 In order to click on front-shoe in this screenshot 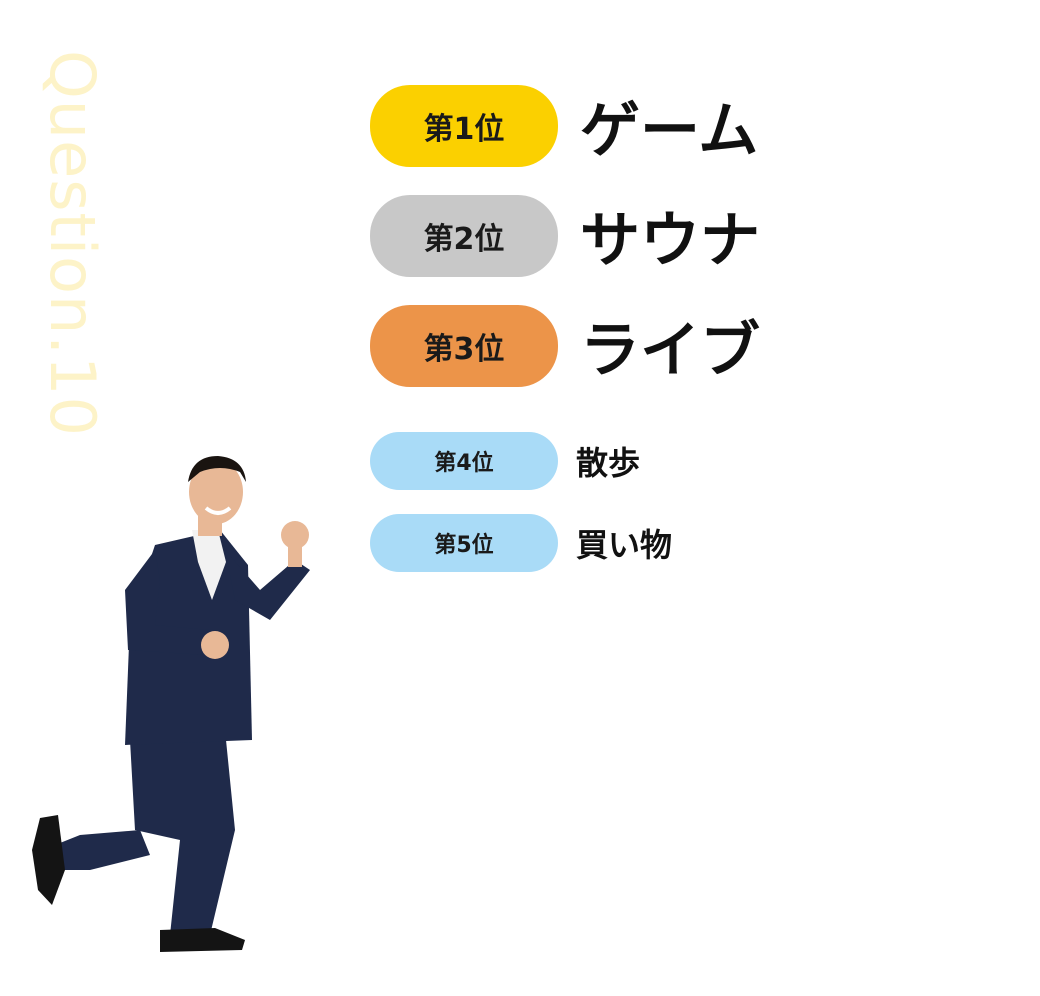, I will do `click(202, 940)`.